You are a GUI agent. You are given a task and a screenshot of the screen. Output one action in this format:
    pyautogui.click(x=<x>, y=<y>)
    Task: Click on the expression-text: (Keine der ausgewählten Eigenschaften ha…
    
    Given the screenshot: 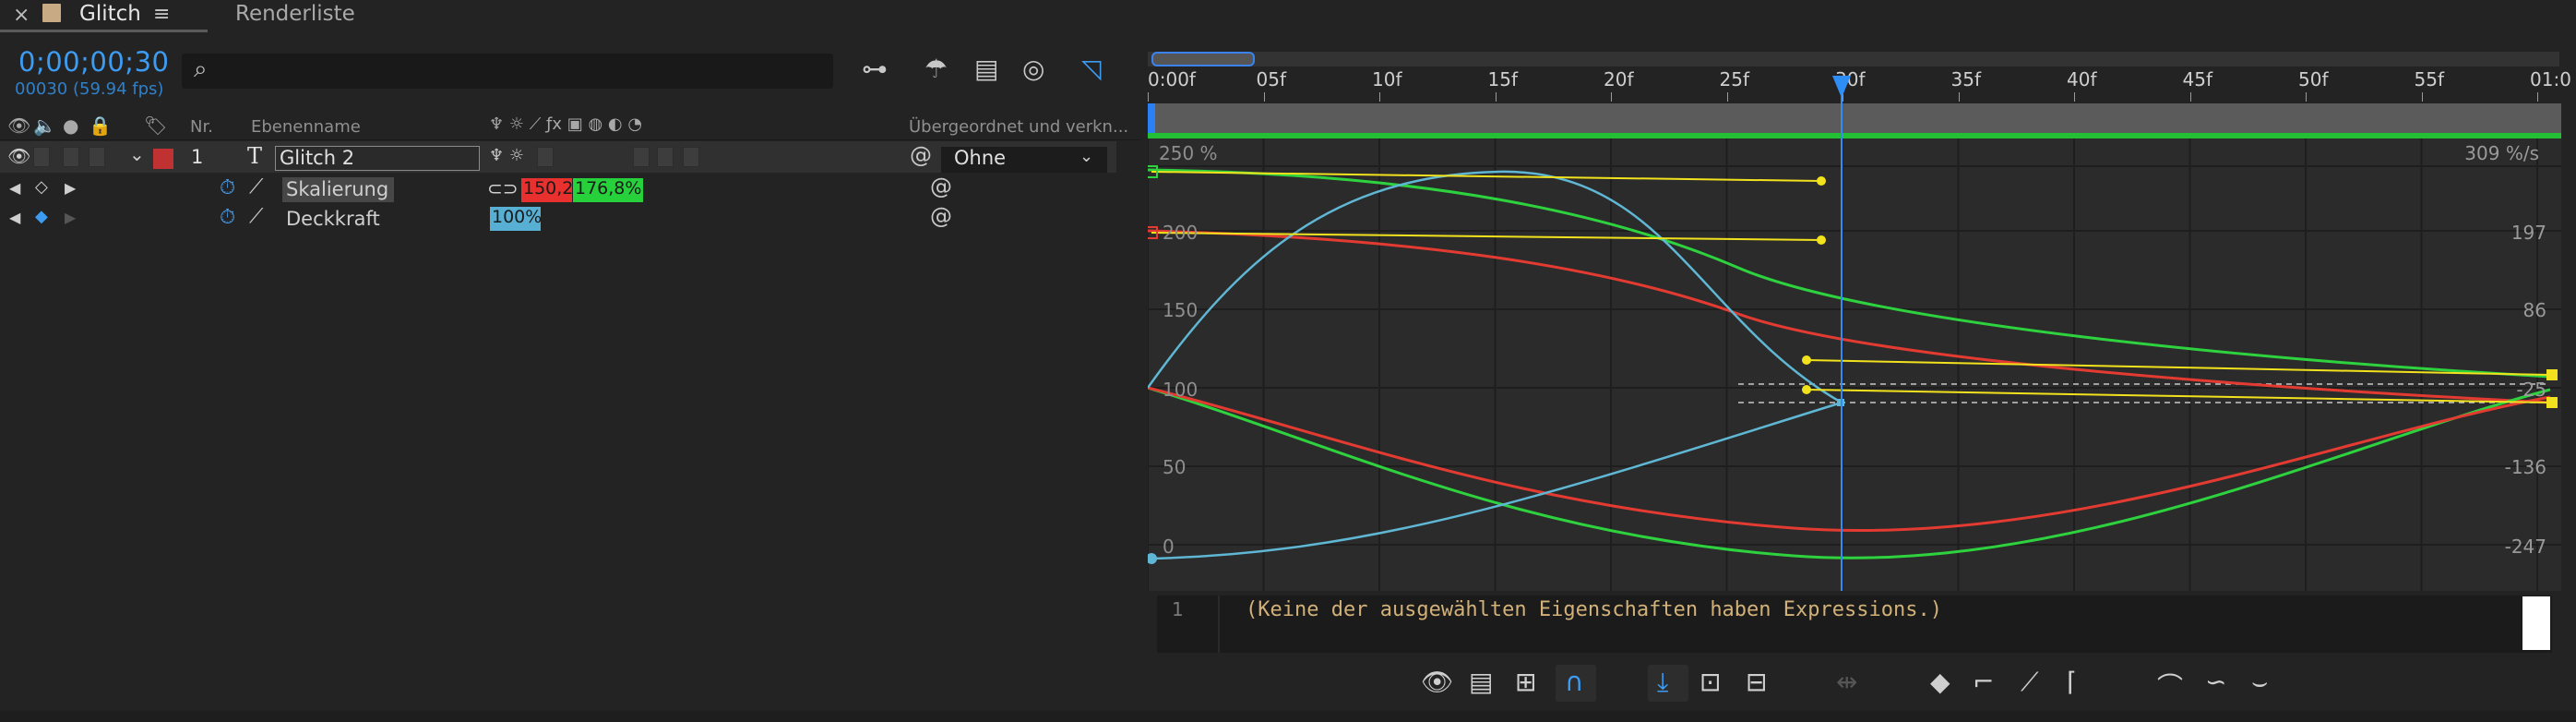 What is the action you would take?
    pyautogui.click(x=1594, y=610)
    